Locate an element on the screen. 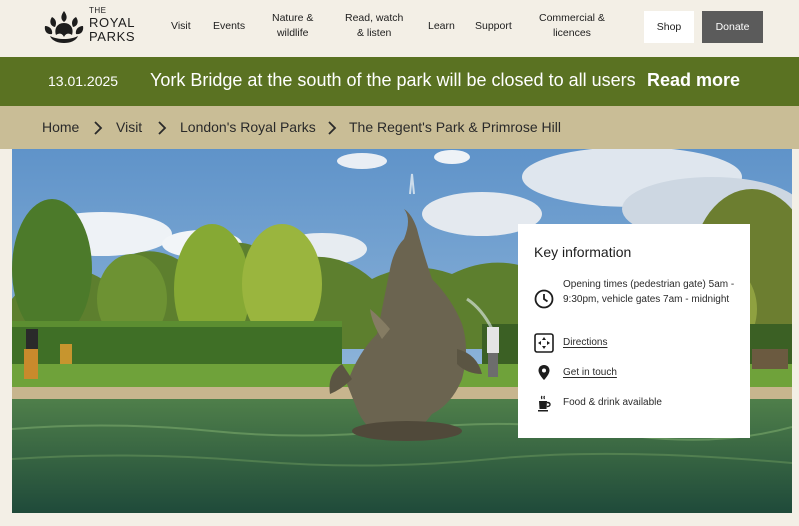  logo-wordmark: THE ROYAL PARKS is located at coordinates (112, 25).